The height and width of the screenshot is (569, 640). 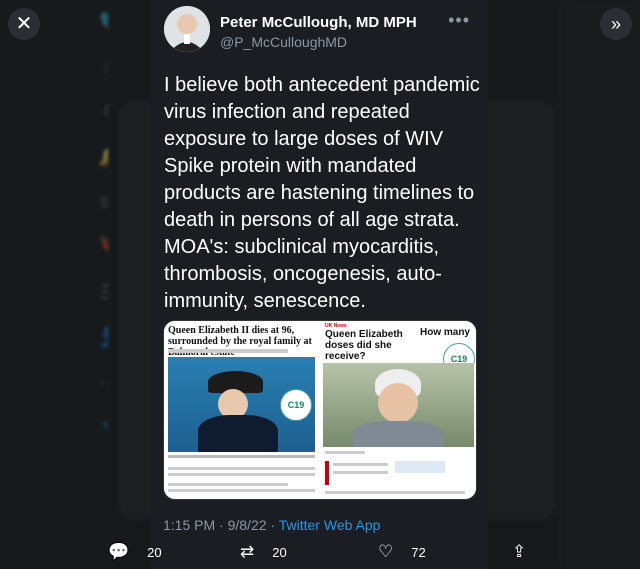 I want to click on left-byline, so click(x=228, y=351).